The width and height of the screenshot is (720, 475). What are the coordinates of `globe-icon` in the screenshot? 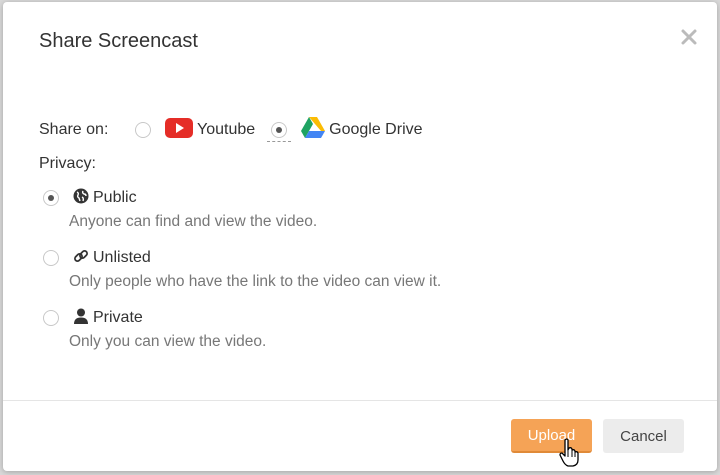 It's located at (81, 198).